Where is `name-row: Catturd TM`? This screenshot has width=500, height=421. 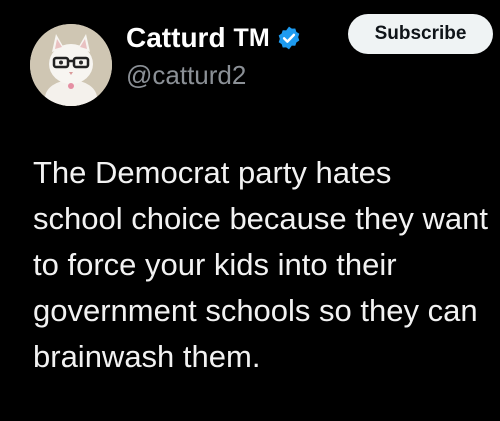
name-row: Catturd TM is located at coordinates (214, 38).